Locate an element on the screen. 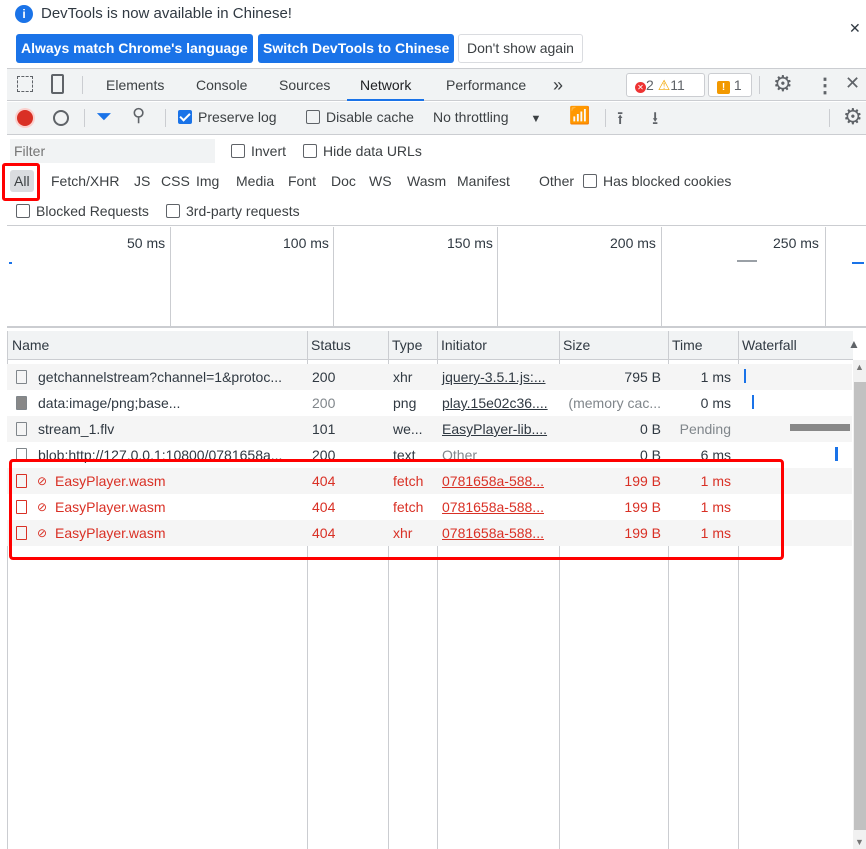 Image resolution: width=866 pixels, height=849 pixels. error-count: 2 is located at coordinates (650, 85).